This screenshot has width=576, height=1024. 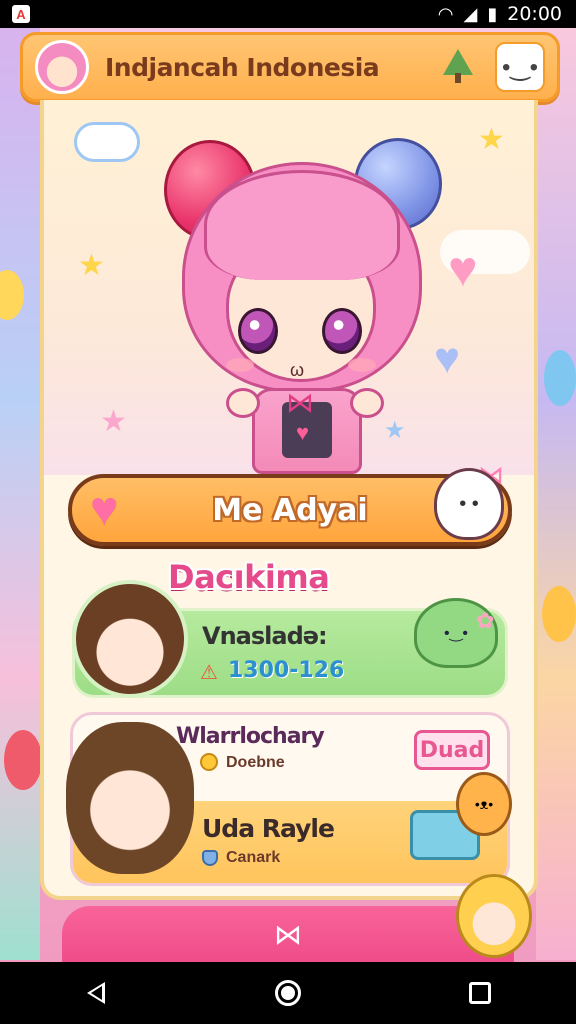 I want to click on list-item-subtitle: Doebne, so click(x=255, y=762).